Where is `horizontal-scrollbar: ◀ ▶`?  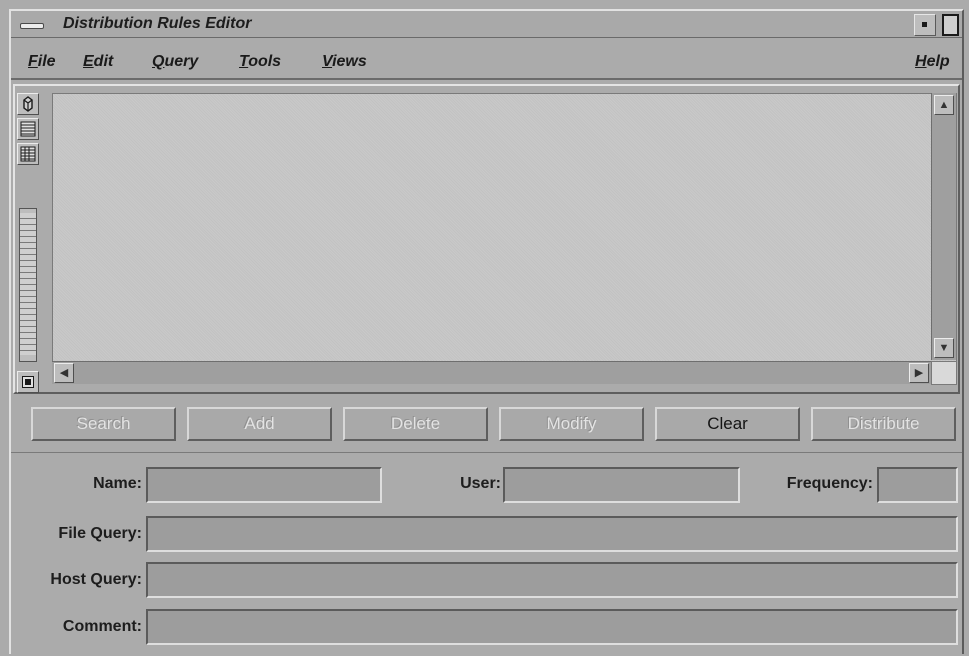 horizontal-scrollbar: ◀ ▶ is located at coordinates (491, 372).